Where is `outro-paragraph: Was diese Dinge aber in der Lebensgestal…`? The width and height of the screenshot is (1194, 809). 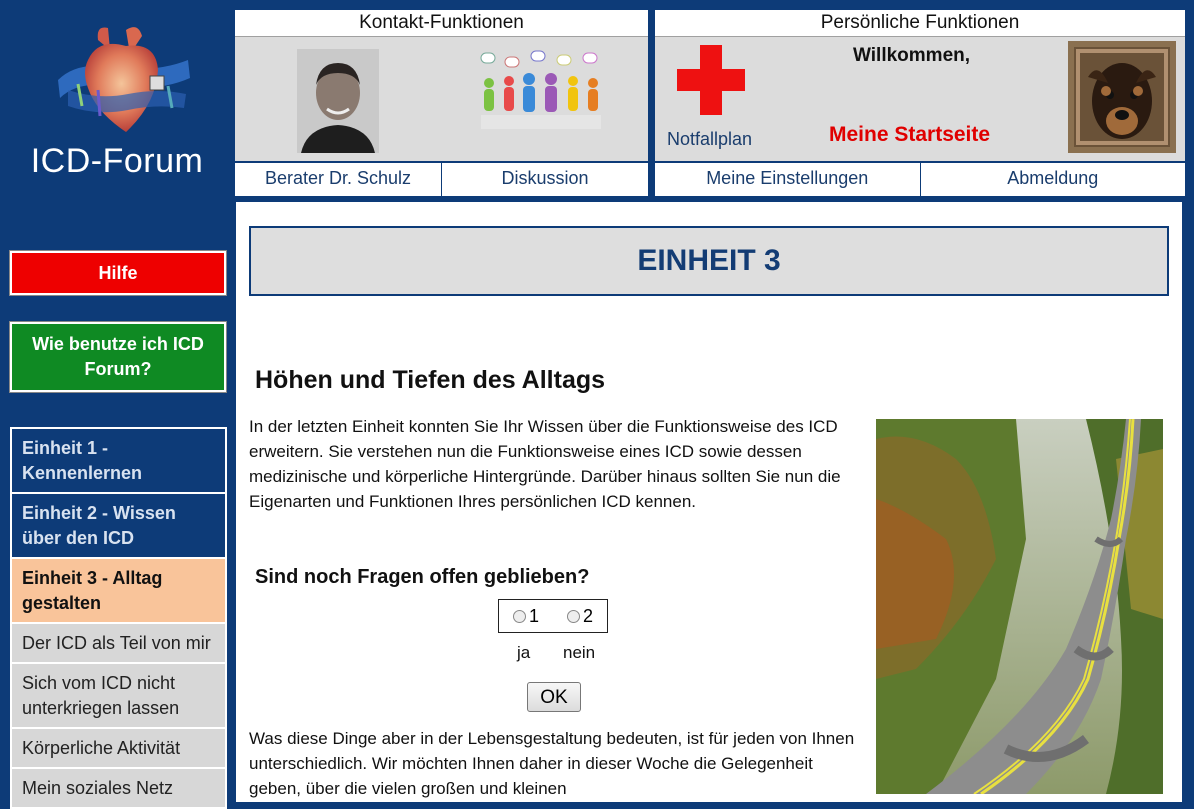
outro-paragraph: Was diese Dinge aber in der Lebensgestal… is located at coordinates (552, 763).